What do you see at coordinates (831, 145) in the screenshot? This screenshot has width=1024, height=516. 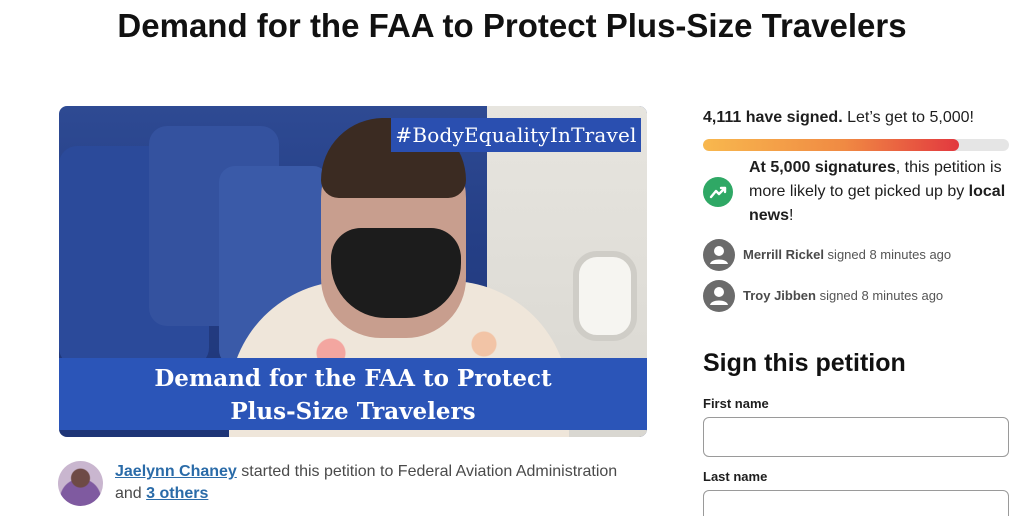 I see `progress-fill` at bounding box center [831, 145].